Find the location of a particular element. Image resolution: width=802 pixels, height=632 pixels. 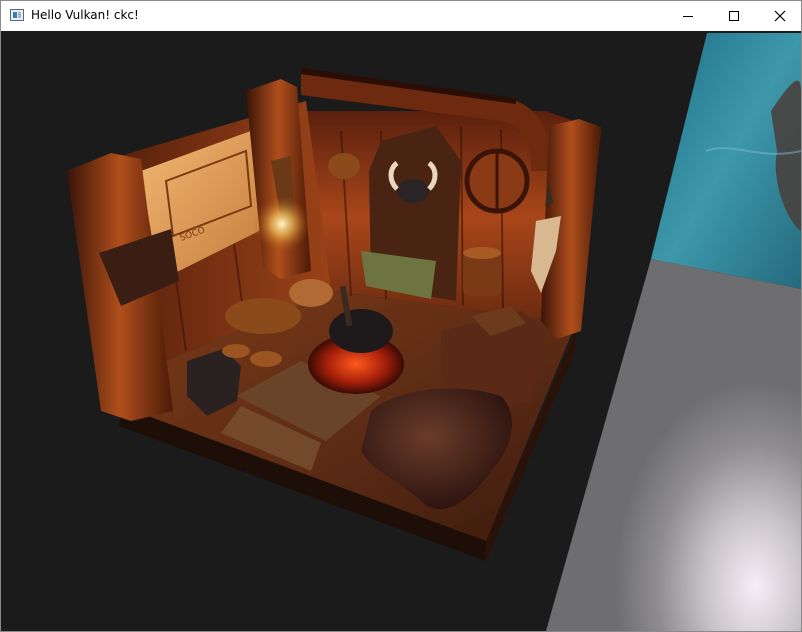

cauldron is located at coordinates (361, 331).